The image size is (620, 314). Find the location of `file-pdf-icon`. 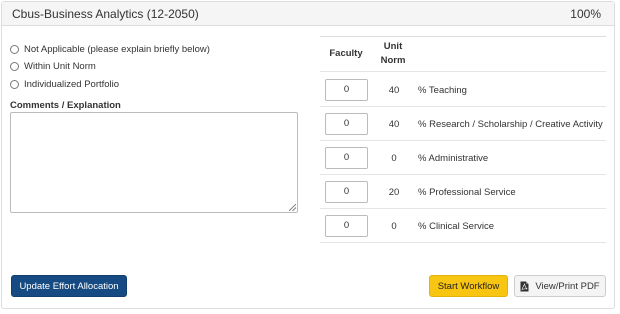

file-pdf-icon is located at coordinates (524, 286).